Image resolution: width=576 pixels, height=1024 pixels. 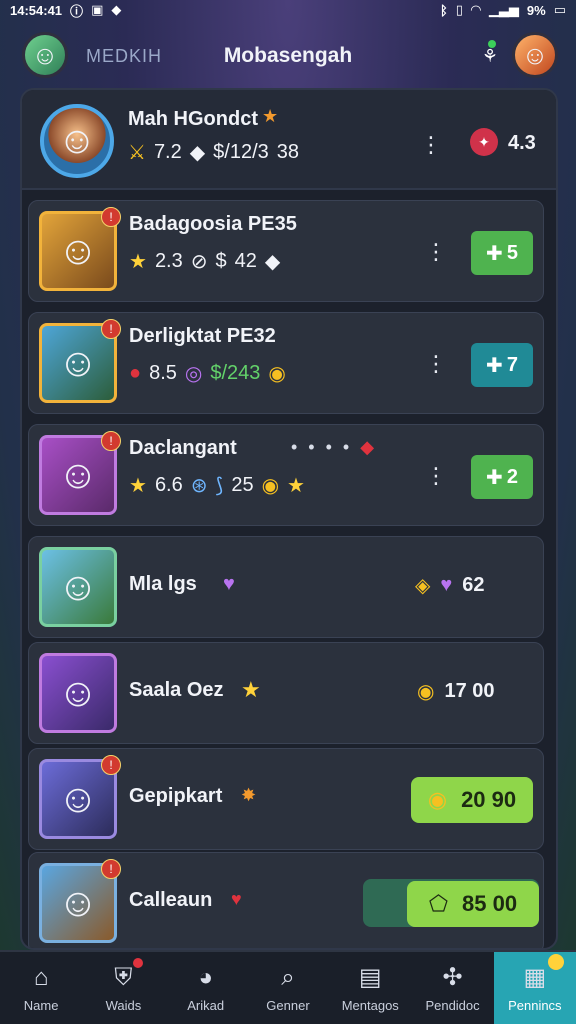 I want to click on list-item: ☺ Mla lgs ♥ ◈ ♥ 62, so click(x=286, y=587).